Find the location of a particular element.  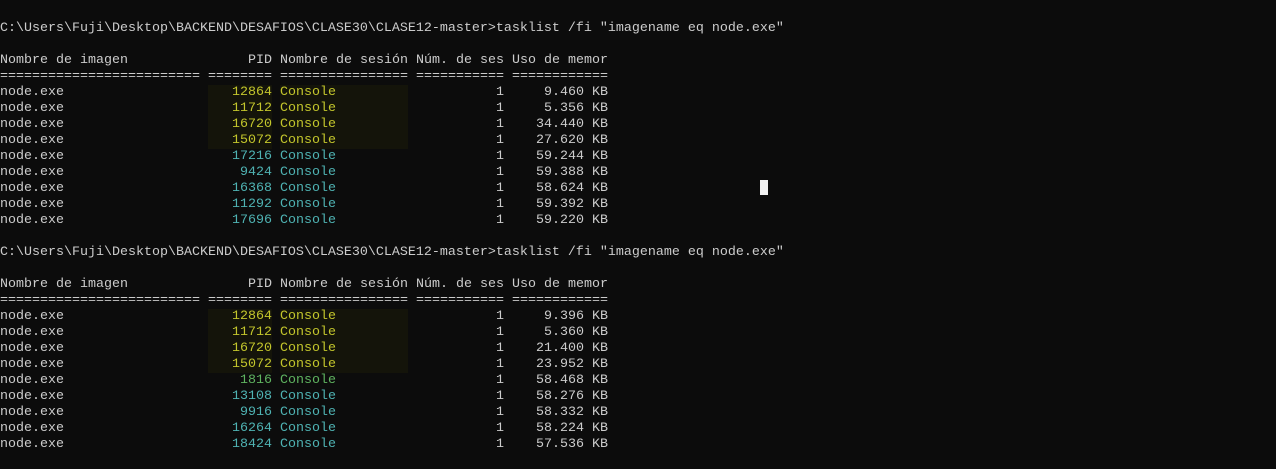

table-row: node.exe 11712 Console 1 5.356 KB is located at coordinates (392, 109).